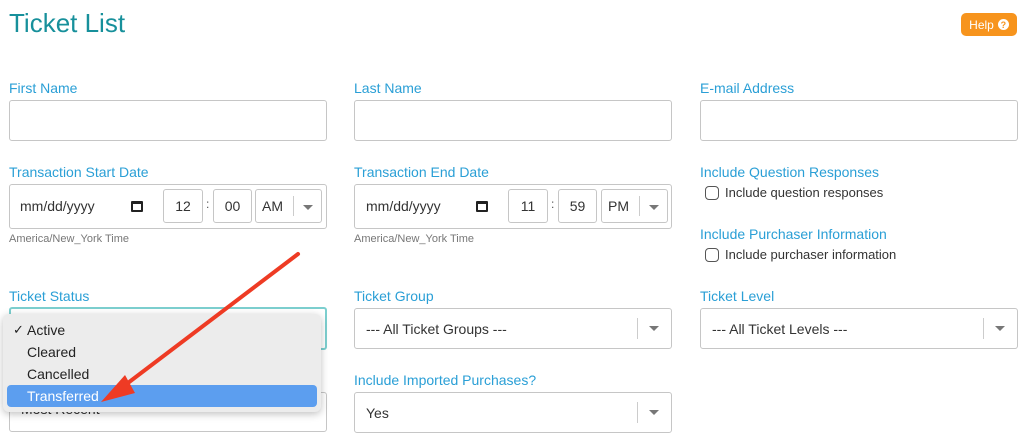 The height and width of the screenshot is (433, 1024). I want to click on transaction-start-date-input: mm/dd/yyyy, so click(57, 206).